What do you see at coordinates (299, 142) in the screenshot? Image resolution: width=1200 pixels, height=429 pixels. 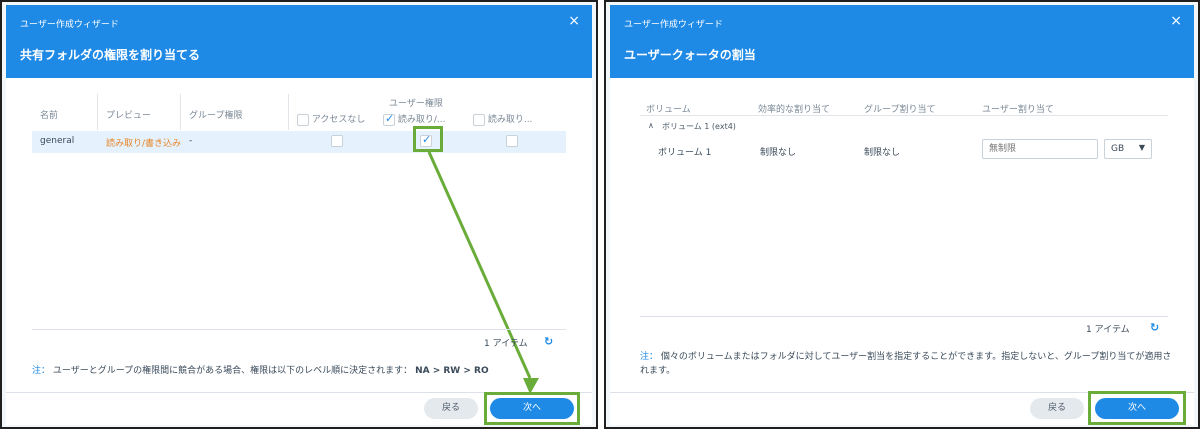 I see `table-row: general 読み取り/書き込み -` at bounding box center [299, 142].